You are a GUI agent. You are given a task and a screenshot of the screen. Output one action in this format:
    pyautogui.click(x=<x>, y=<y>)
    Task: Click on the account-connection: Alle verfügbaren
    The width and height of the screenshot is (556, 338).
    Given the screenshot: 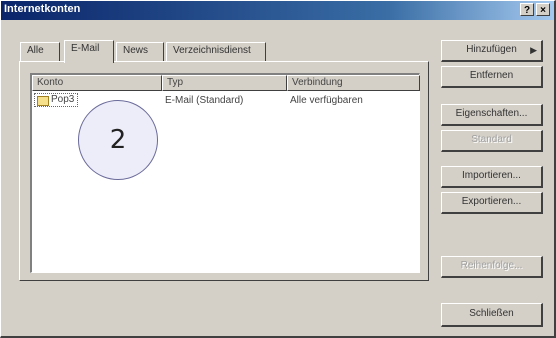 What is the action you would take?
    pyautogui.click(x=326, y=100)
    